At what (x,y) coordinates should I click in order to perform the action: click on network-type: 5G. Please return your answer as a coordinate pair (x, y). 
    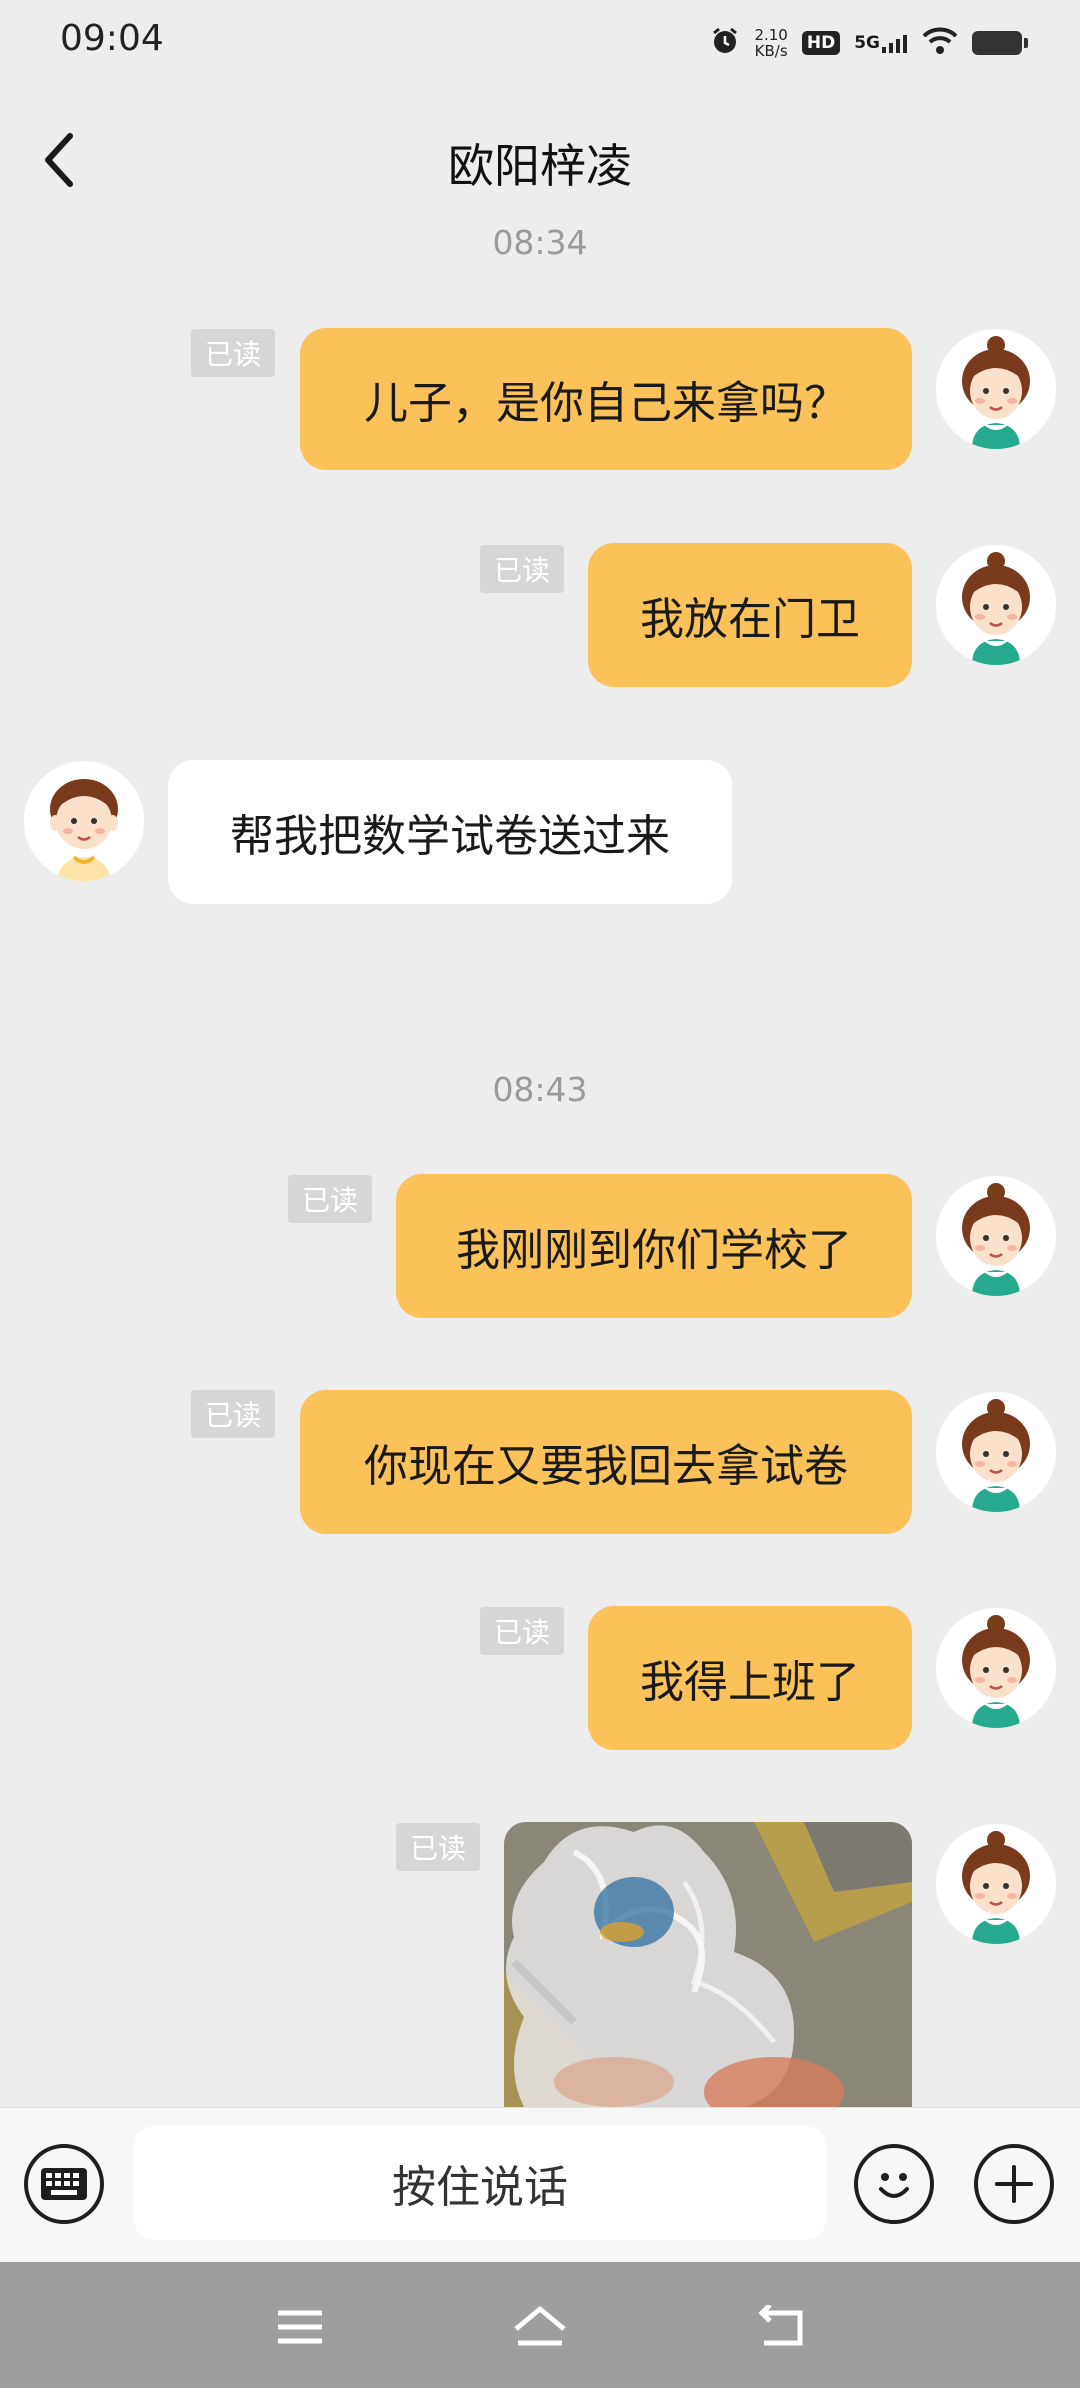
    Looking at the image, I should click on (867, 43).